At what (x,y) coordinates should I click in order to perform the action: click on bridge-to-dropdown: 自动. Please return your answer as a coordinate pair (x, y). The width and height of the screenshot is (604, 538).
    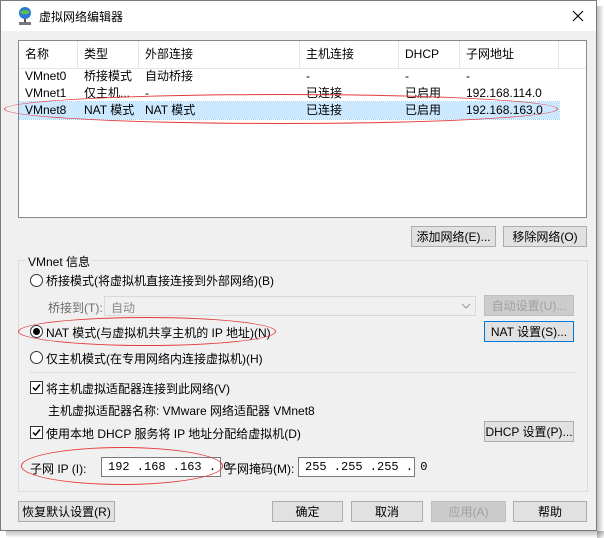
    Looking at the image, I should click on (290, 306).